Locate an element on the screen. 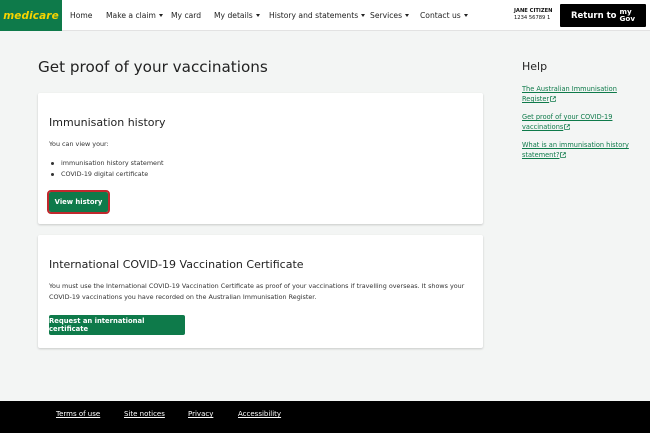  mygov-logo: my Gov is located at coordinates (627, 15).